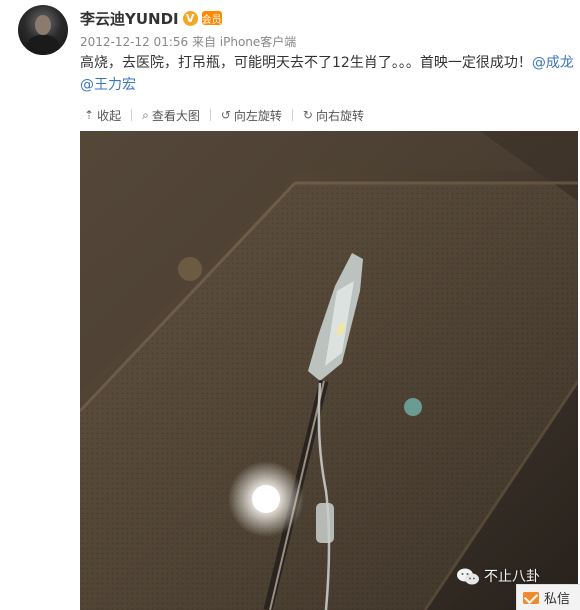 Image resolution: width=580 pixels, height=610 pixels. Describe the element at coordinates (43, 25) in the screenshot. I see `avatar-face` at that location.